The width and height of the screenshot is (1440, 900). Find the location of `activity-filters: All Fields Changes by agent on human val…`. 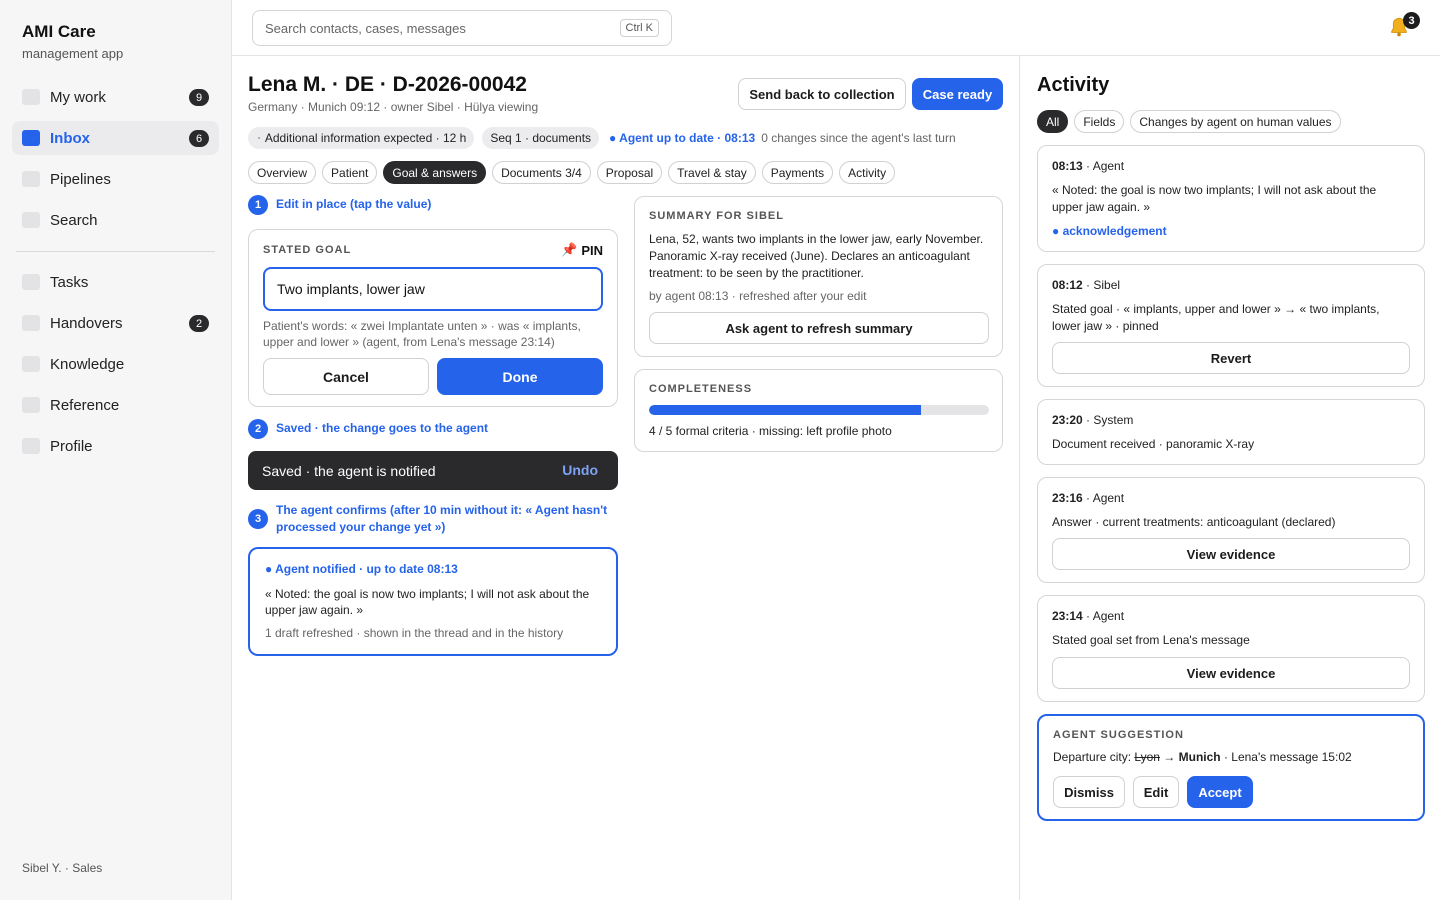

activity-filters: All Fields Changes by agent on human val… is located at coordinates (1192, 121).